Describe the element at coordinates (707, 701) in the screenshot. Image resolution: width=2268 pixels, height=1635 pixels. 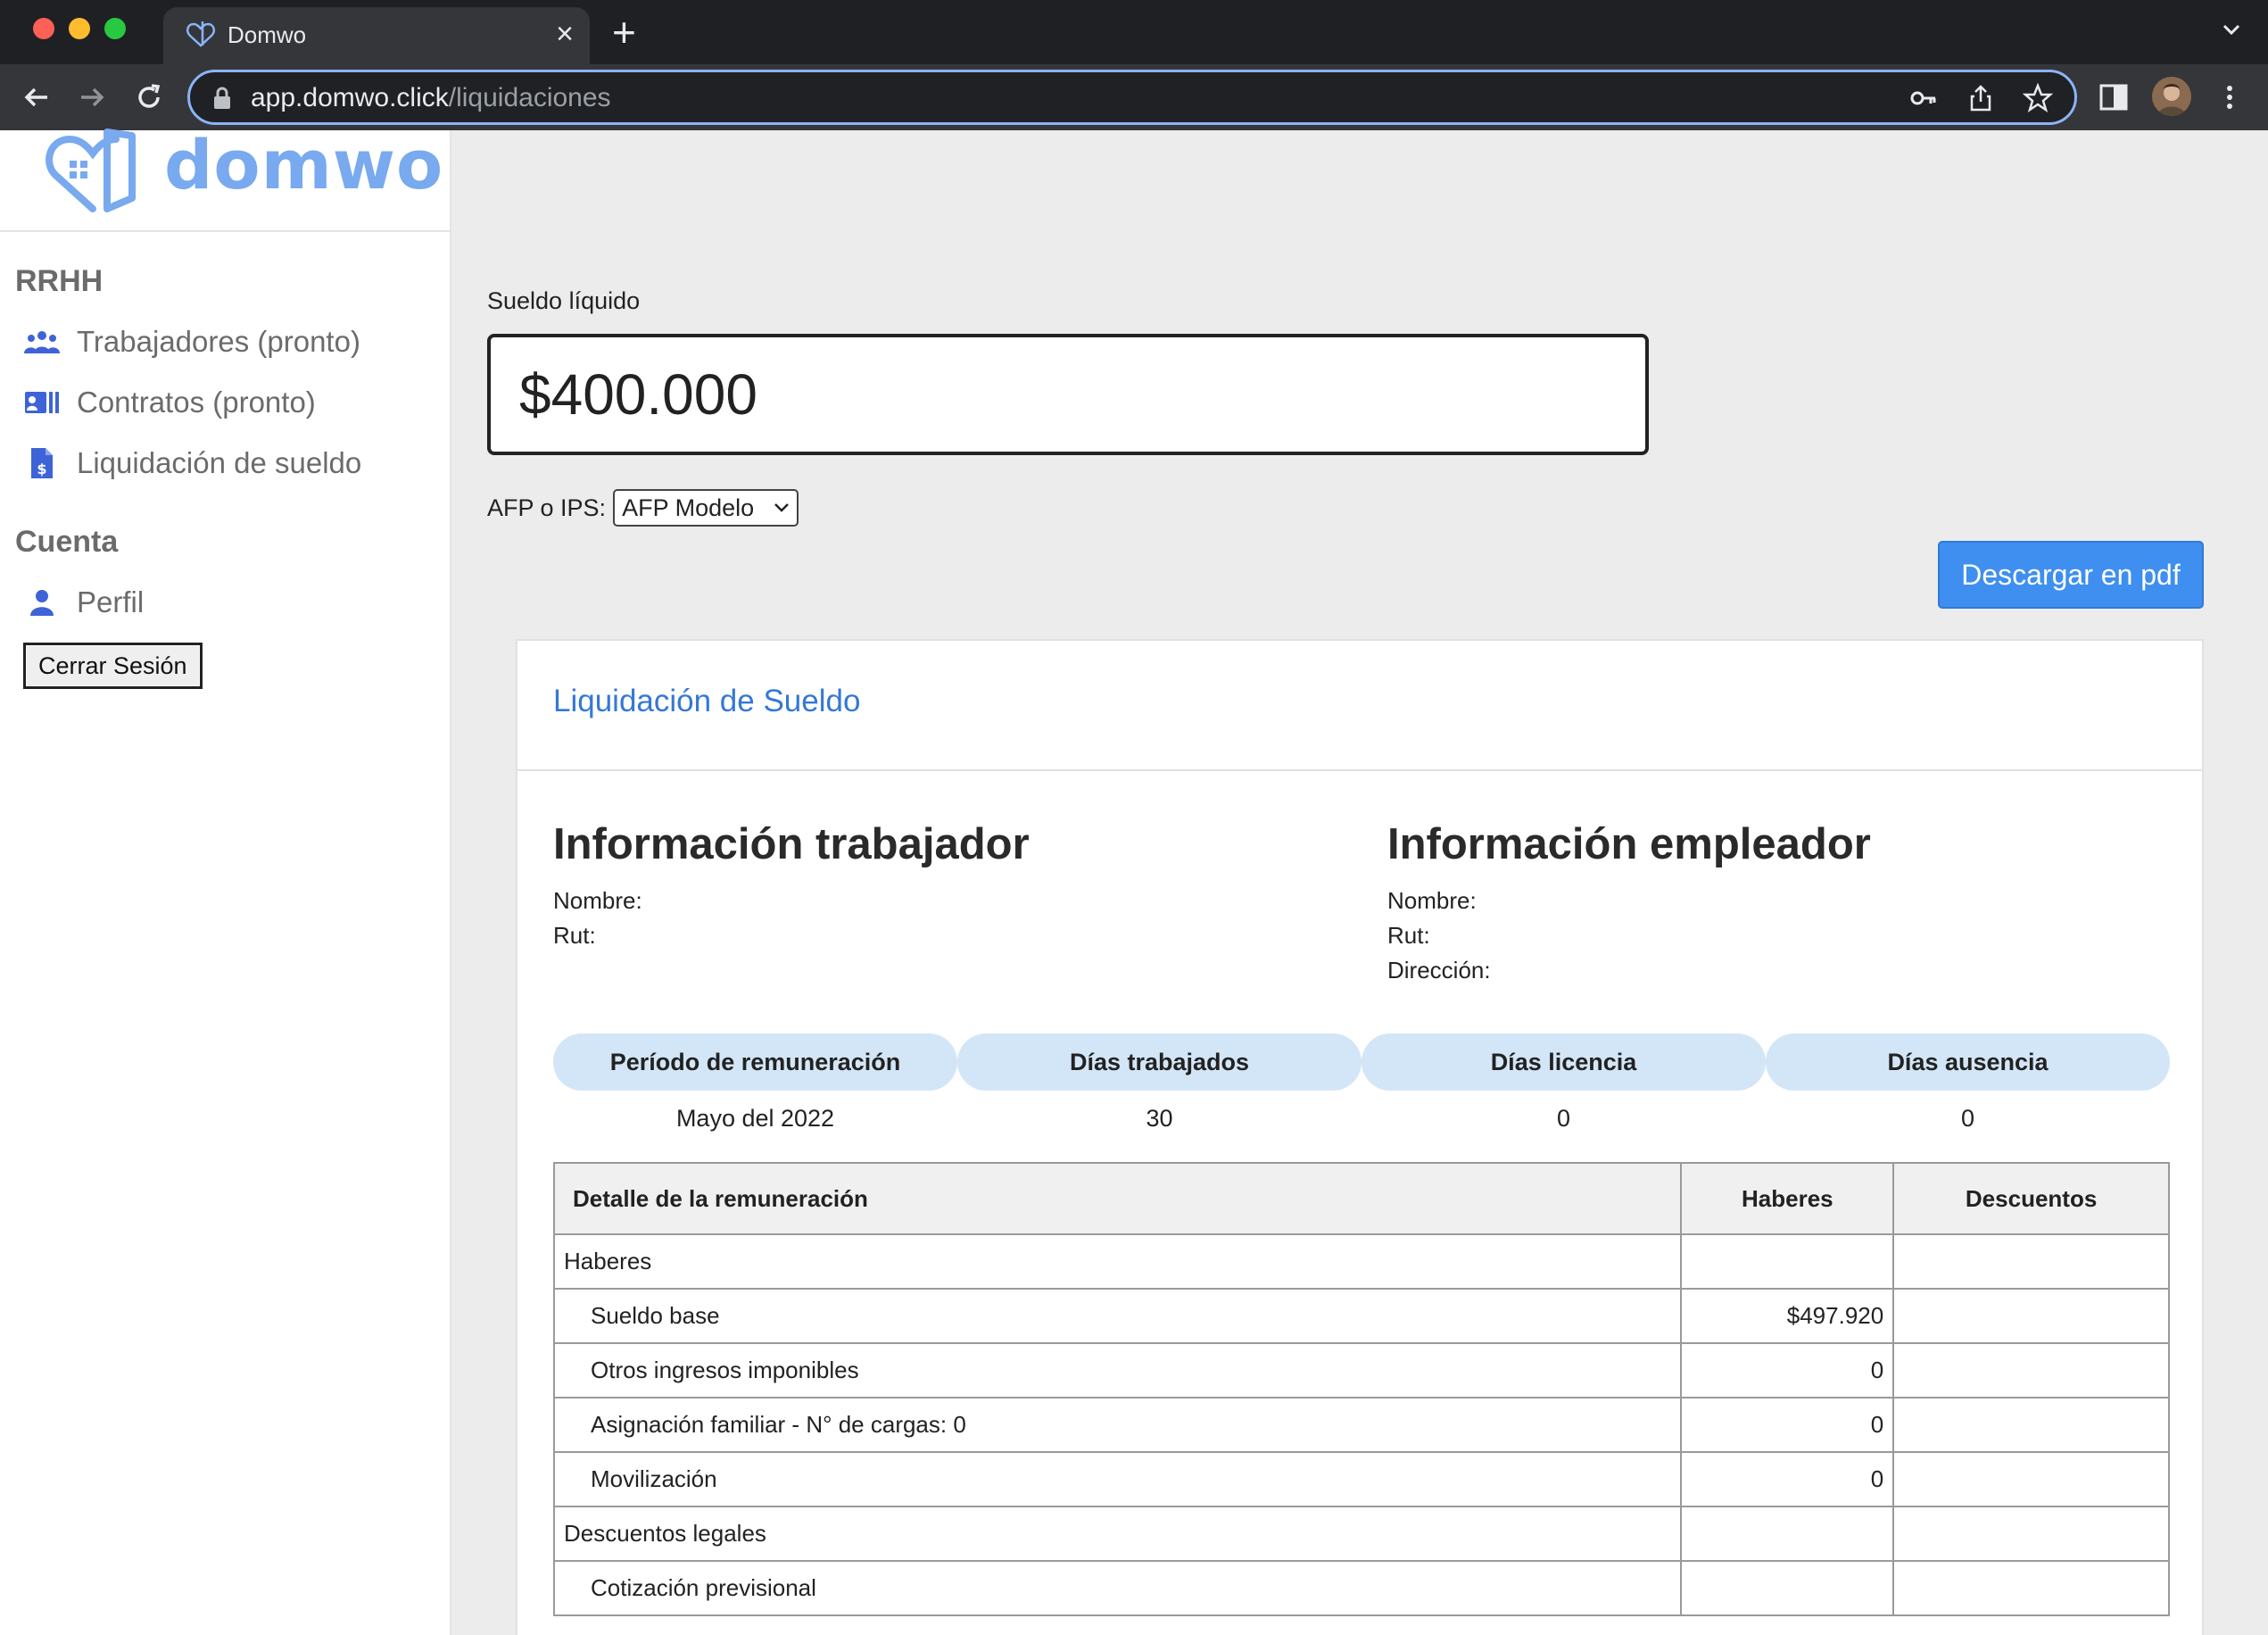
I see `card-title: Liquidación de Sueldo` at that location.